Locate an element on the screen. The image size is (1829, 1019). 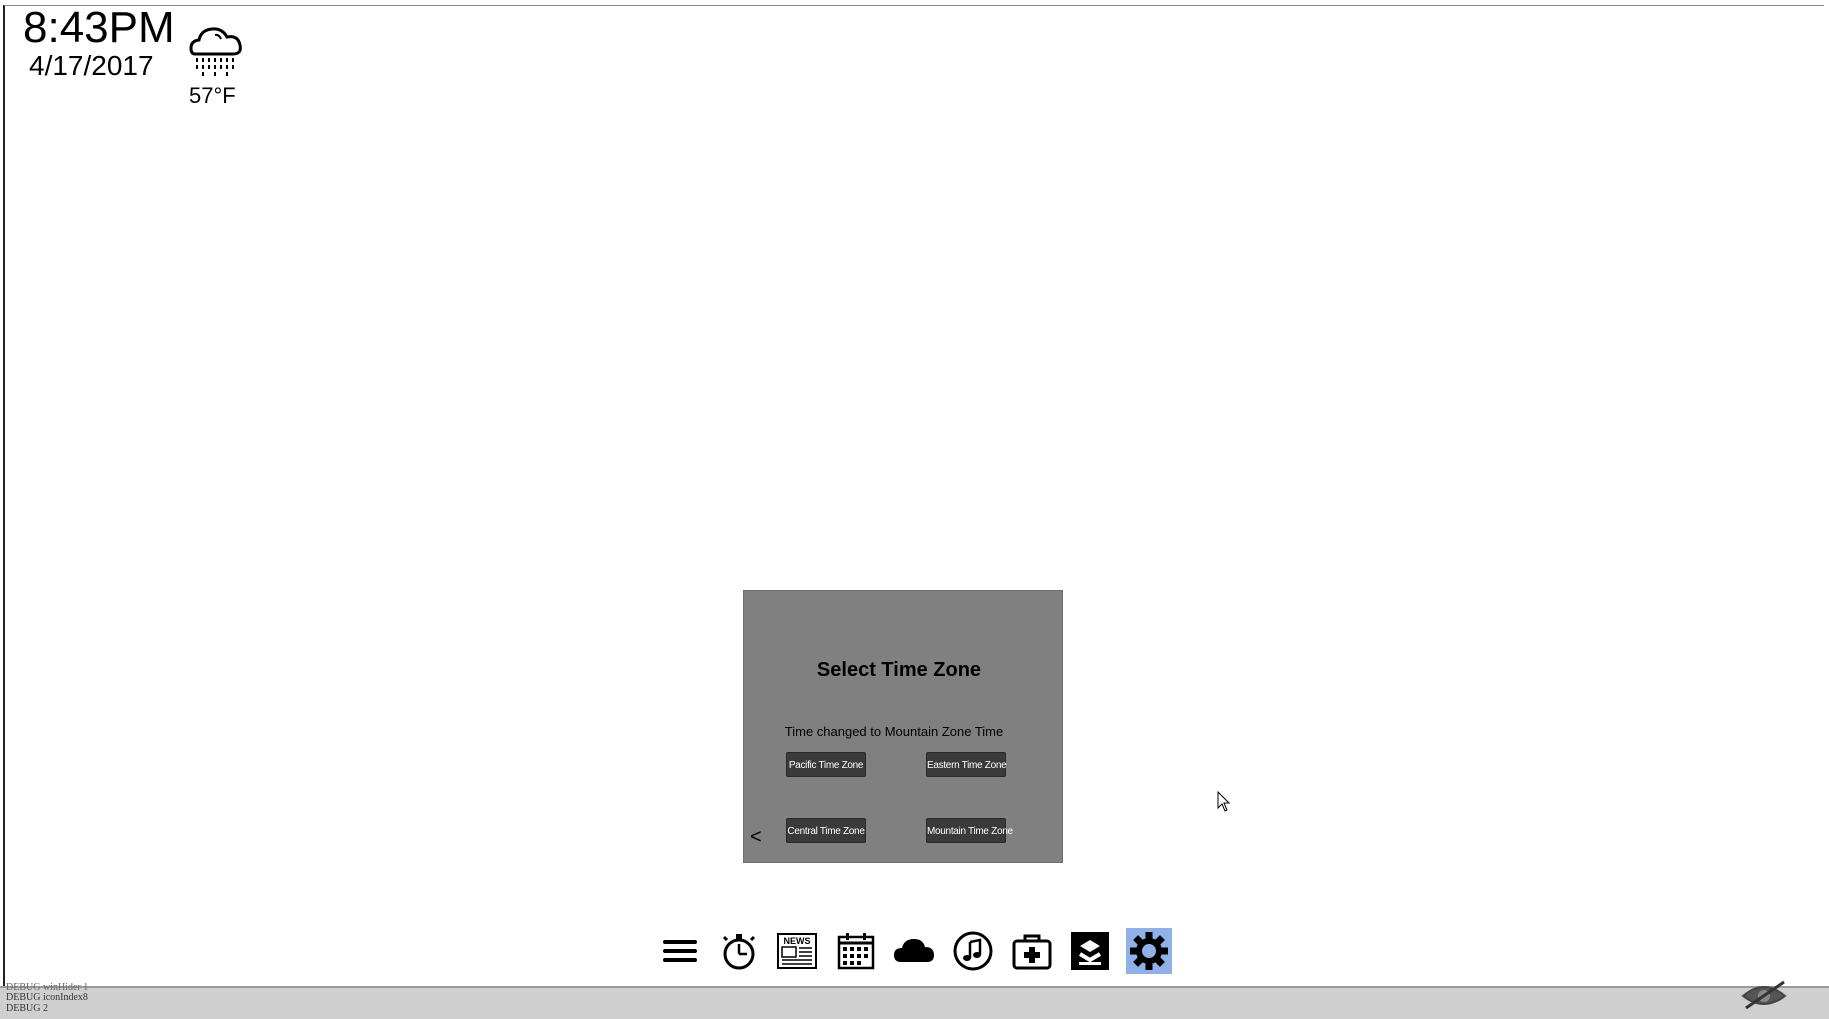
calendar-icon is located at coordinates (856, 951).